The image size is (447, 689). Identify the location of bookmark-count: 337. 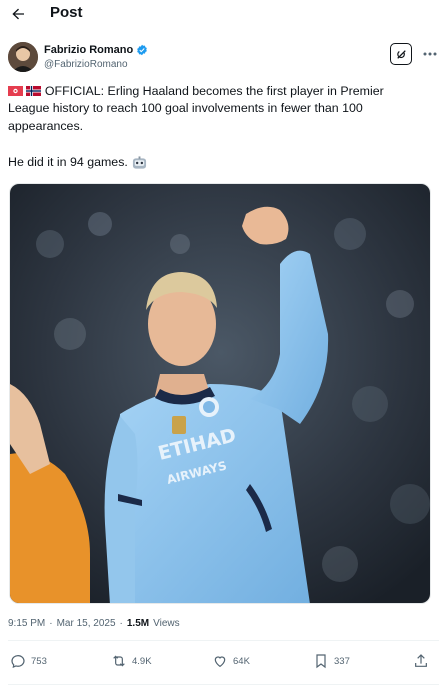
(342, 661).